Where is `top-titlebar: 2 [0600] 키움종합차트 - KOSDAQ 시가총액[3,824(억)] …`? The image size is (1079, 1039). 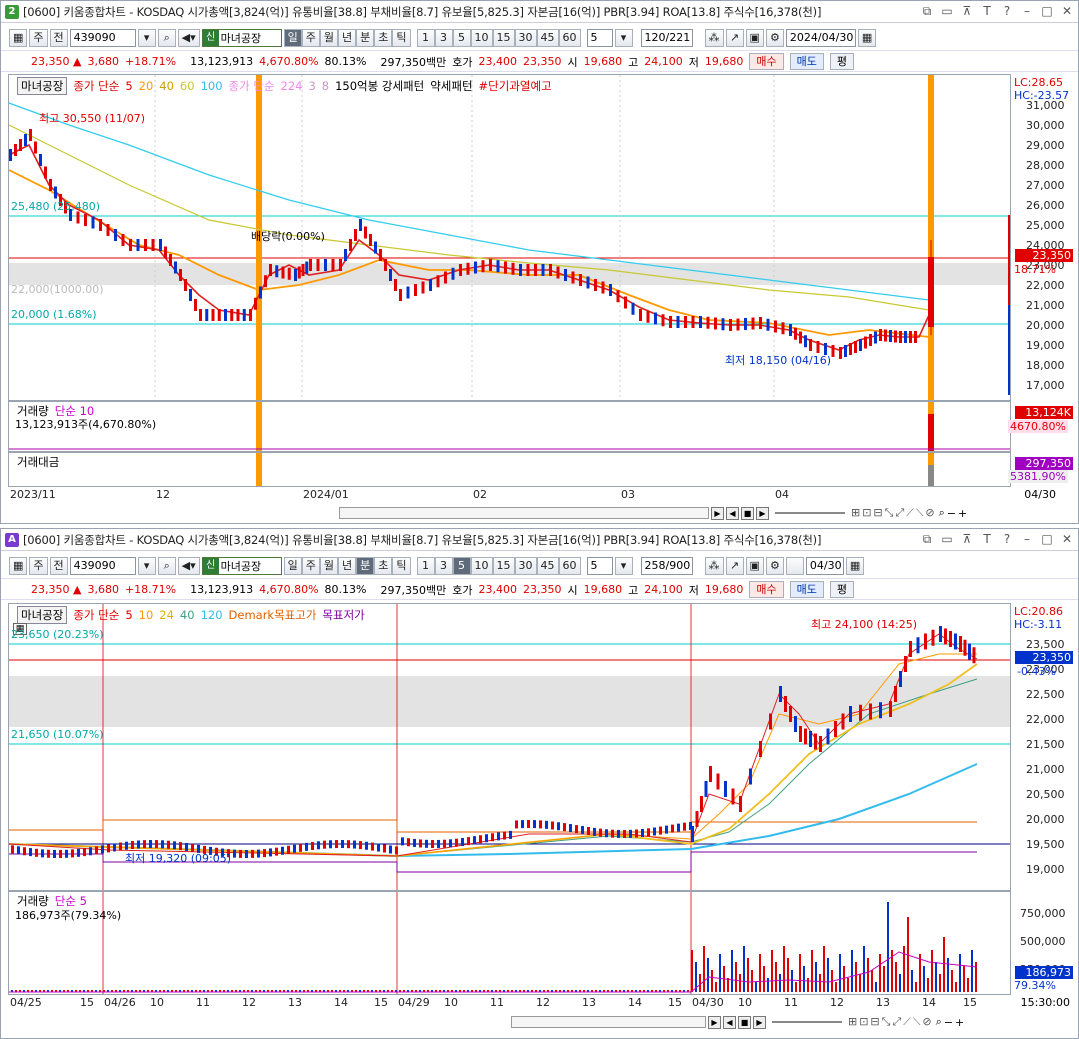
top-titlebar: 2 [0600] 키움종합차트 - KOSDAQ 시가총액[3,824(억)] … is located at coordinates (539, 12).